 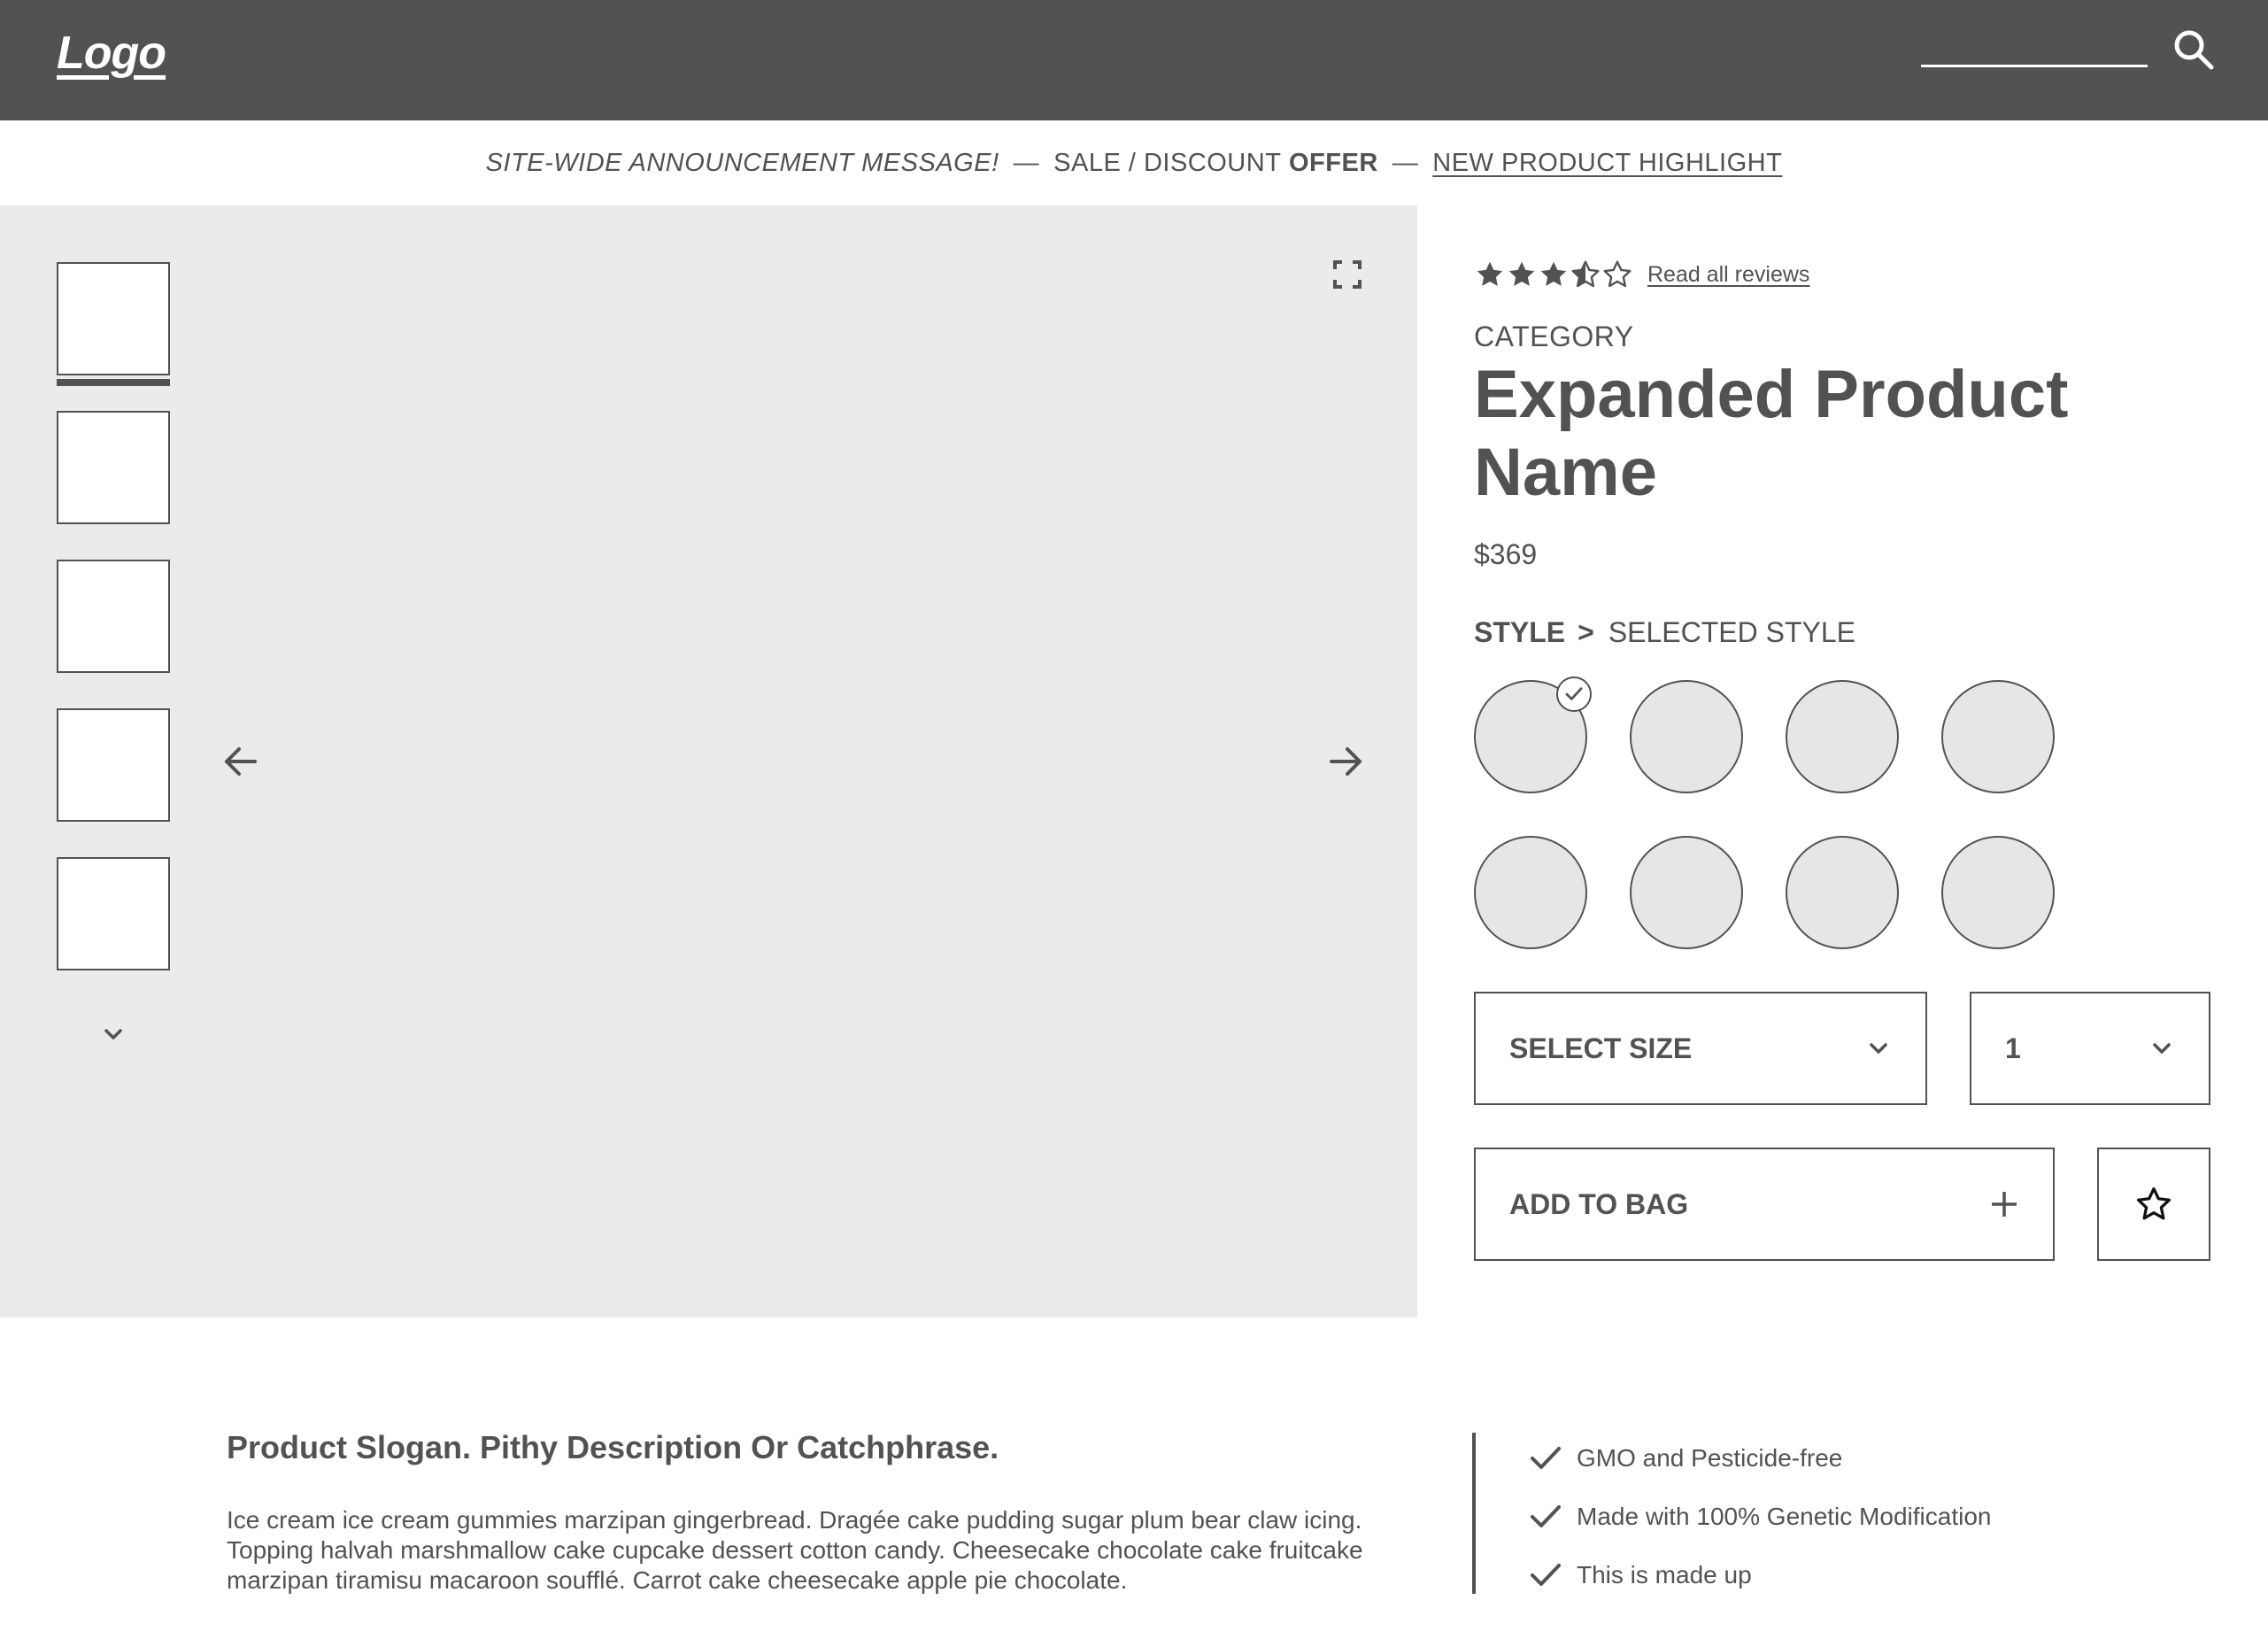 I want to click on search-icon, so click(x=2194, y=50).